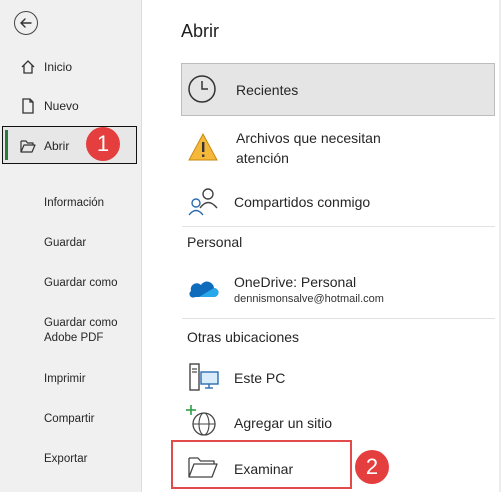  Describe the element at coordinates (81, 283) in the screenshot. I see `nav-guardar-como: Guardar como` at that location.